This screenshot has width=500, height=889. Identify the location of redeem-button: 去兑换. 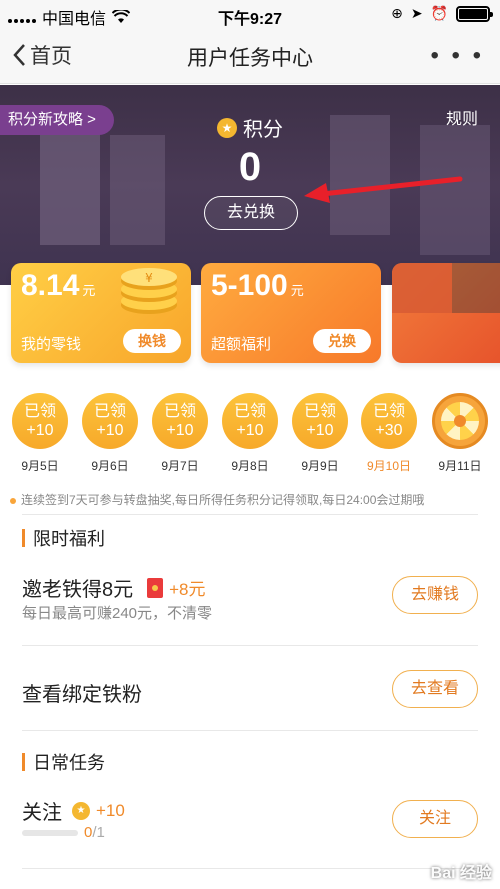
(251, 213).